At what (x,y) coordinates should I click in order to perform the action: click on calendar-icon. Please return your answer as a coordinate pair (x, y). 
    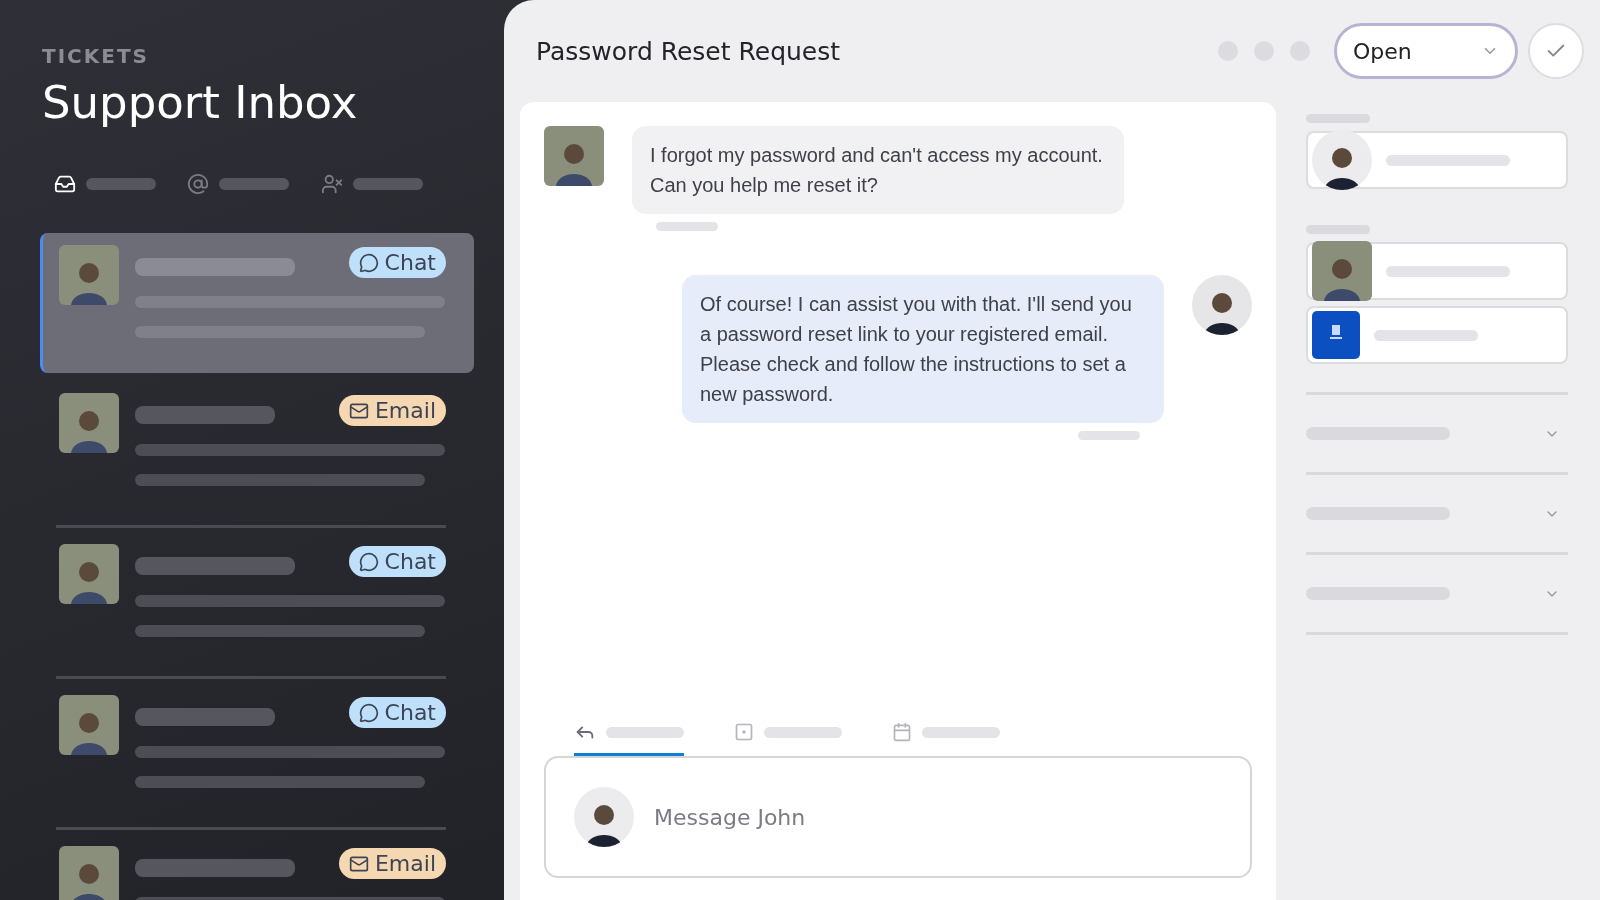
    Looking at the image, I should click on (902, 732).